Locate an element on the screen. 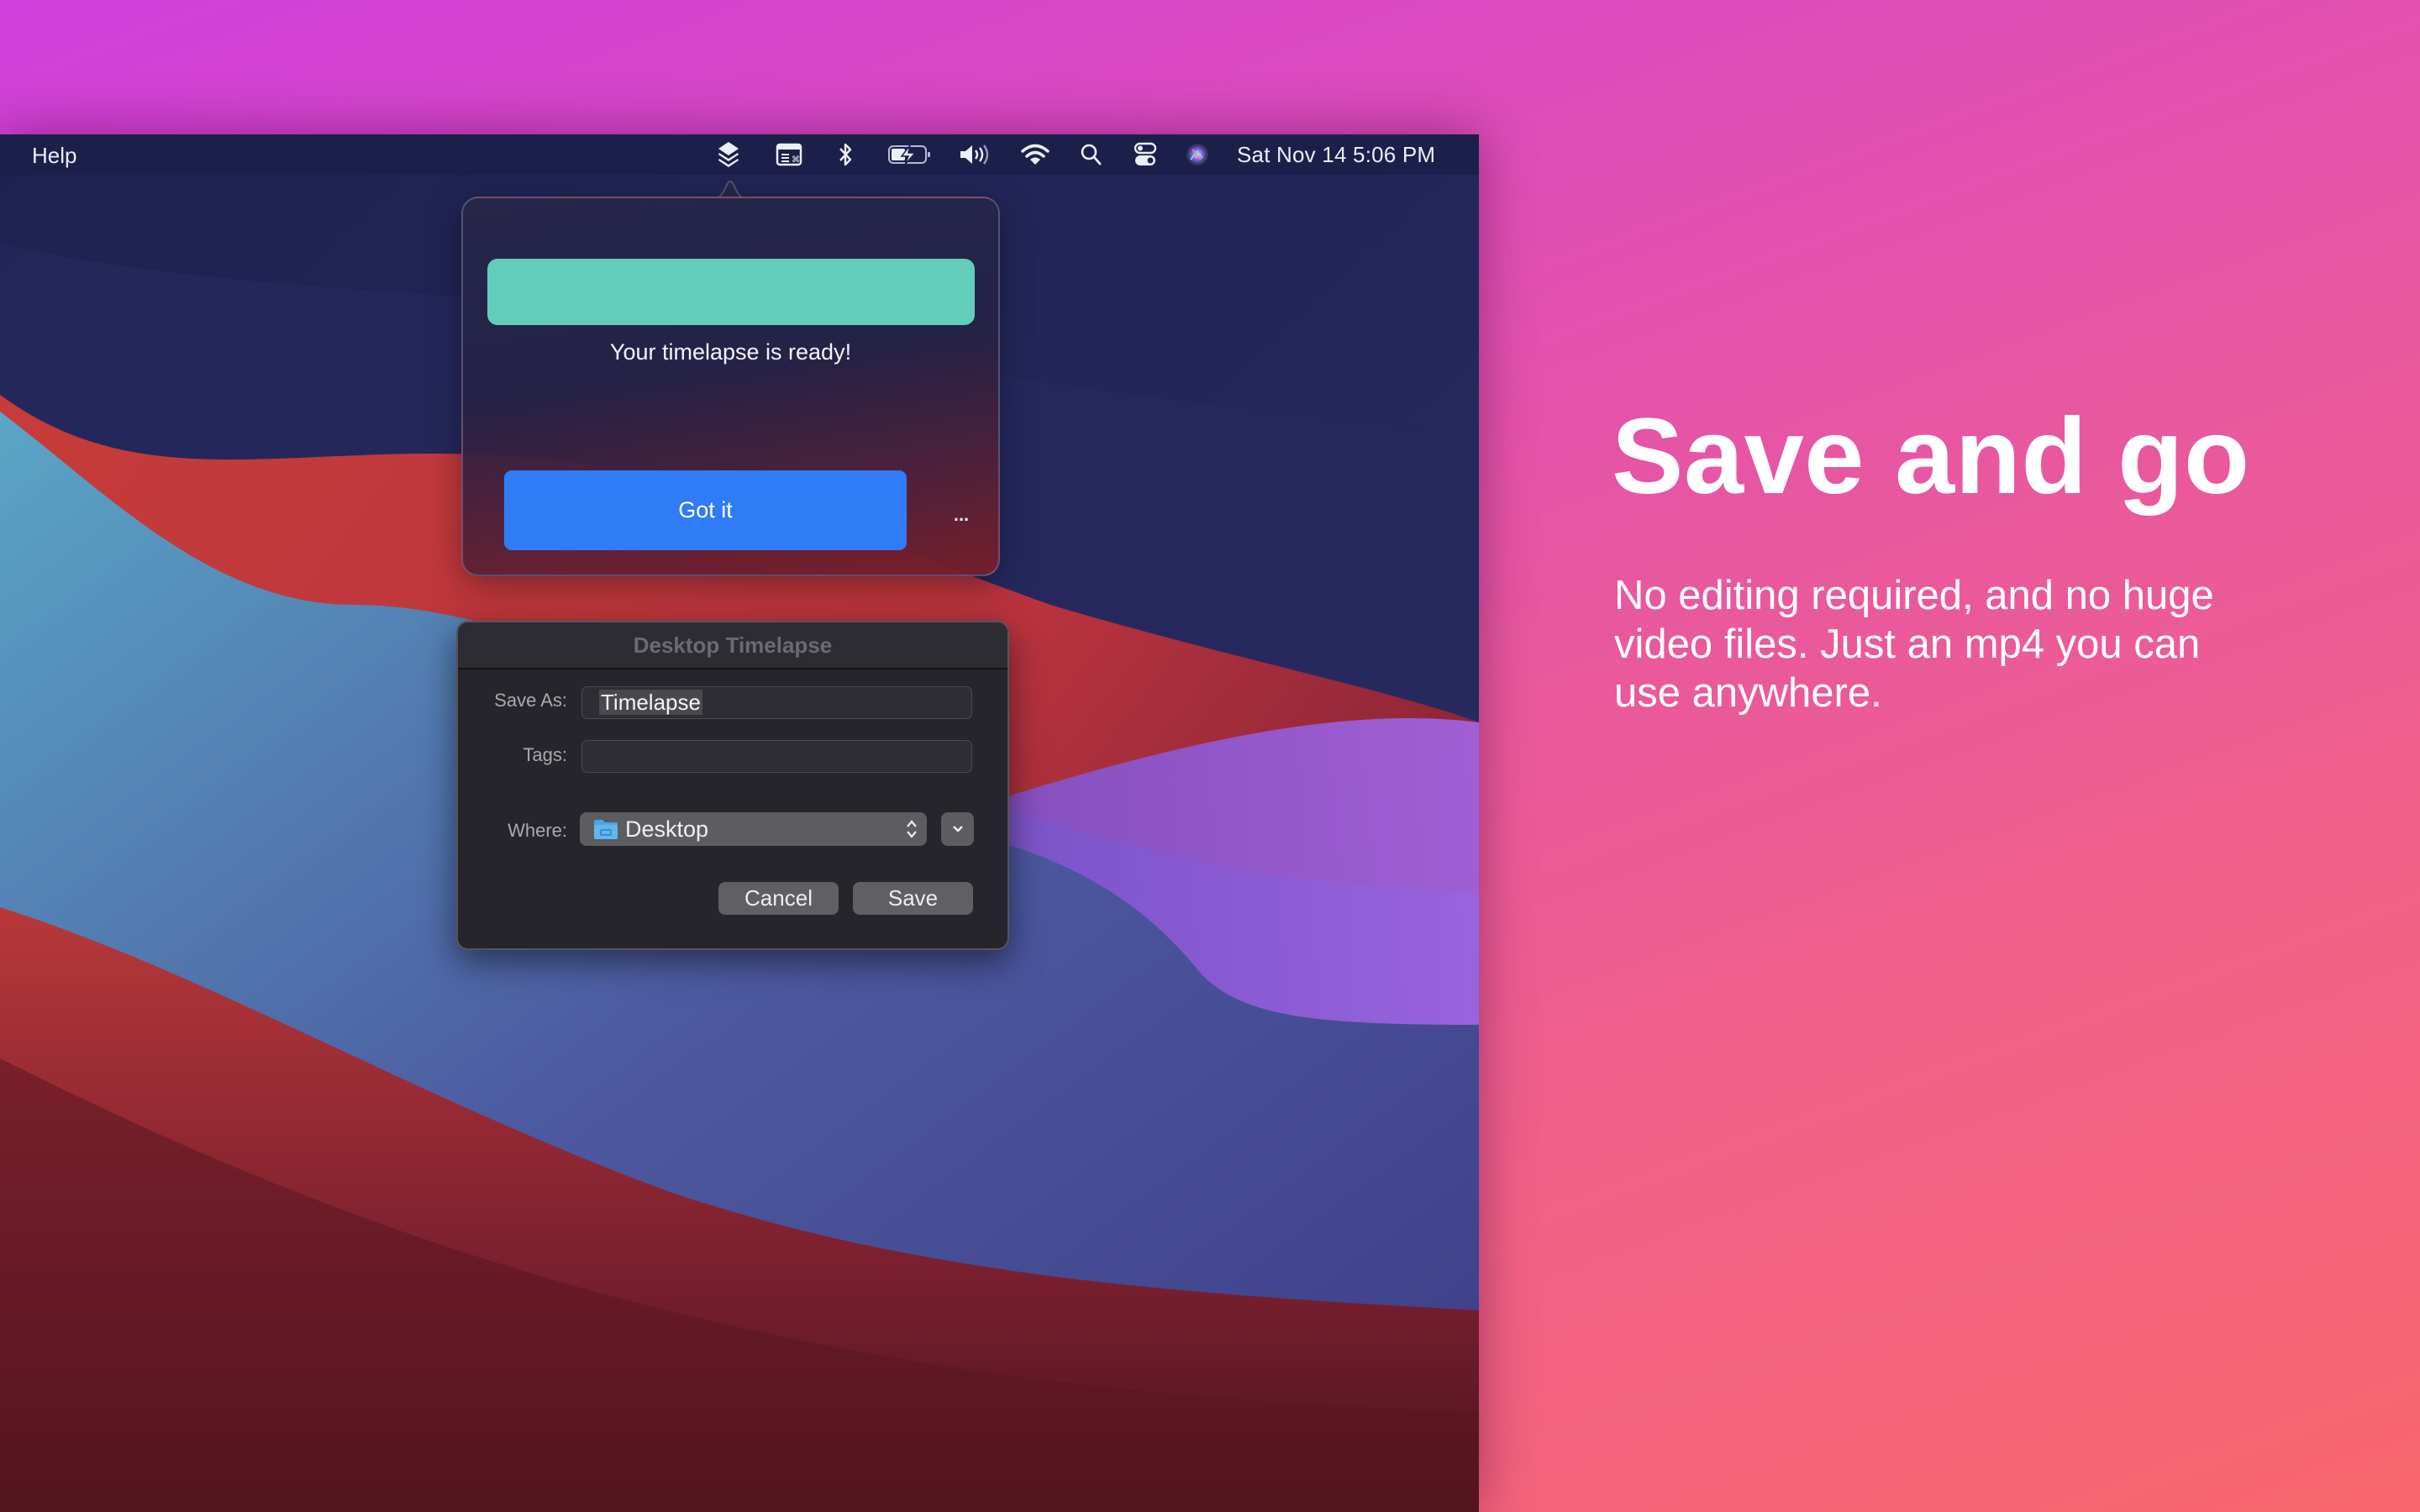  where-label: Where: is located at coordinates (537, 830).